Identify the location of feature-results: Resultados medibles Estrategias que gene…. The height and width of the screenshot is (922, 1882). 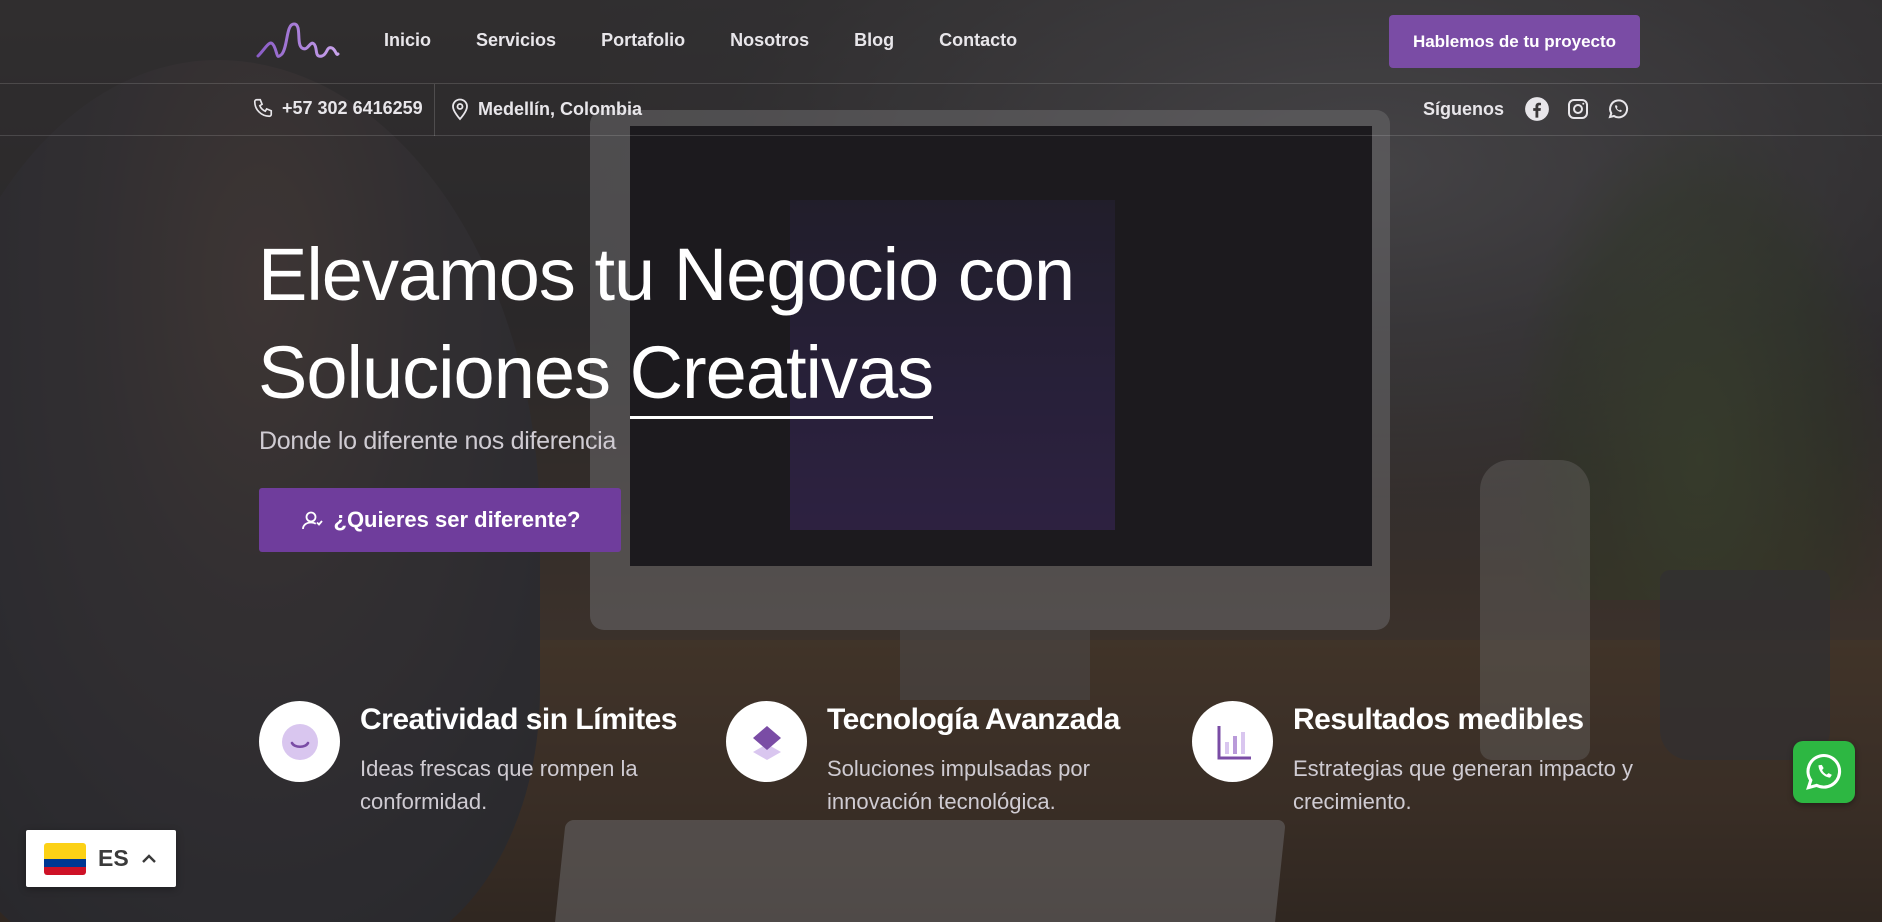
(1412, 761).